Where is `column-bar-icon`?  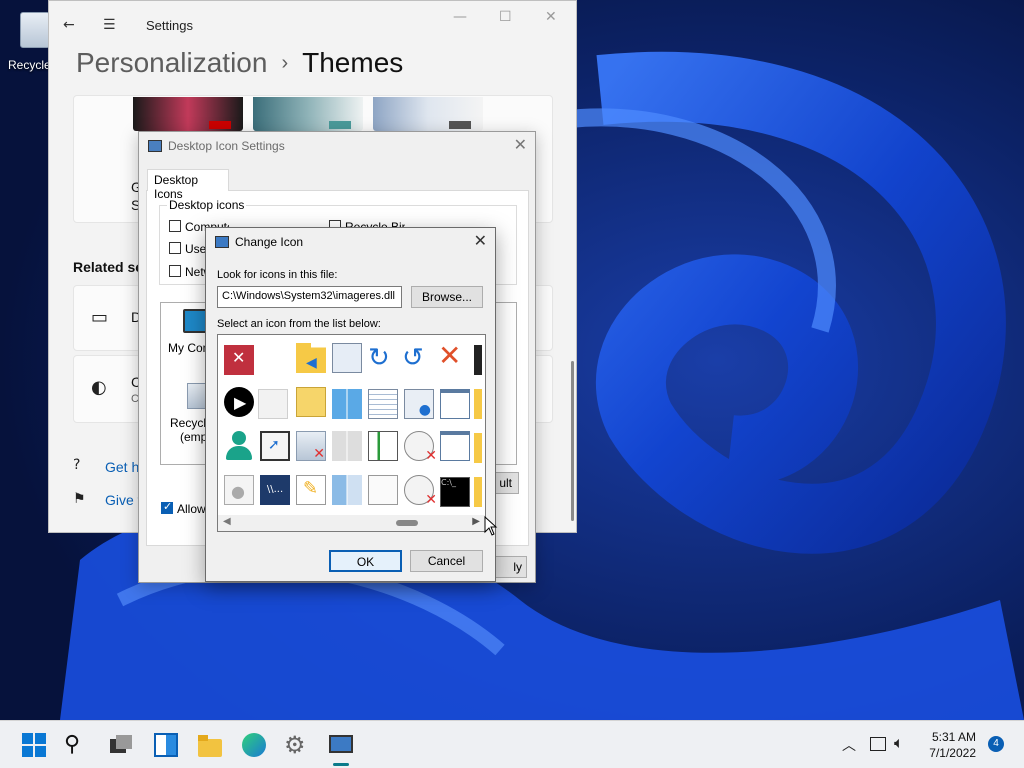 column-bar-icon is located at coordinates (383, 446).